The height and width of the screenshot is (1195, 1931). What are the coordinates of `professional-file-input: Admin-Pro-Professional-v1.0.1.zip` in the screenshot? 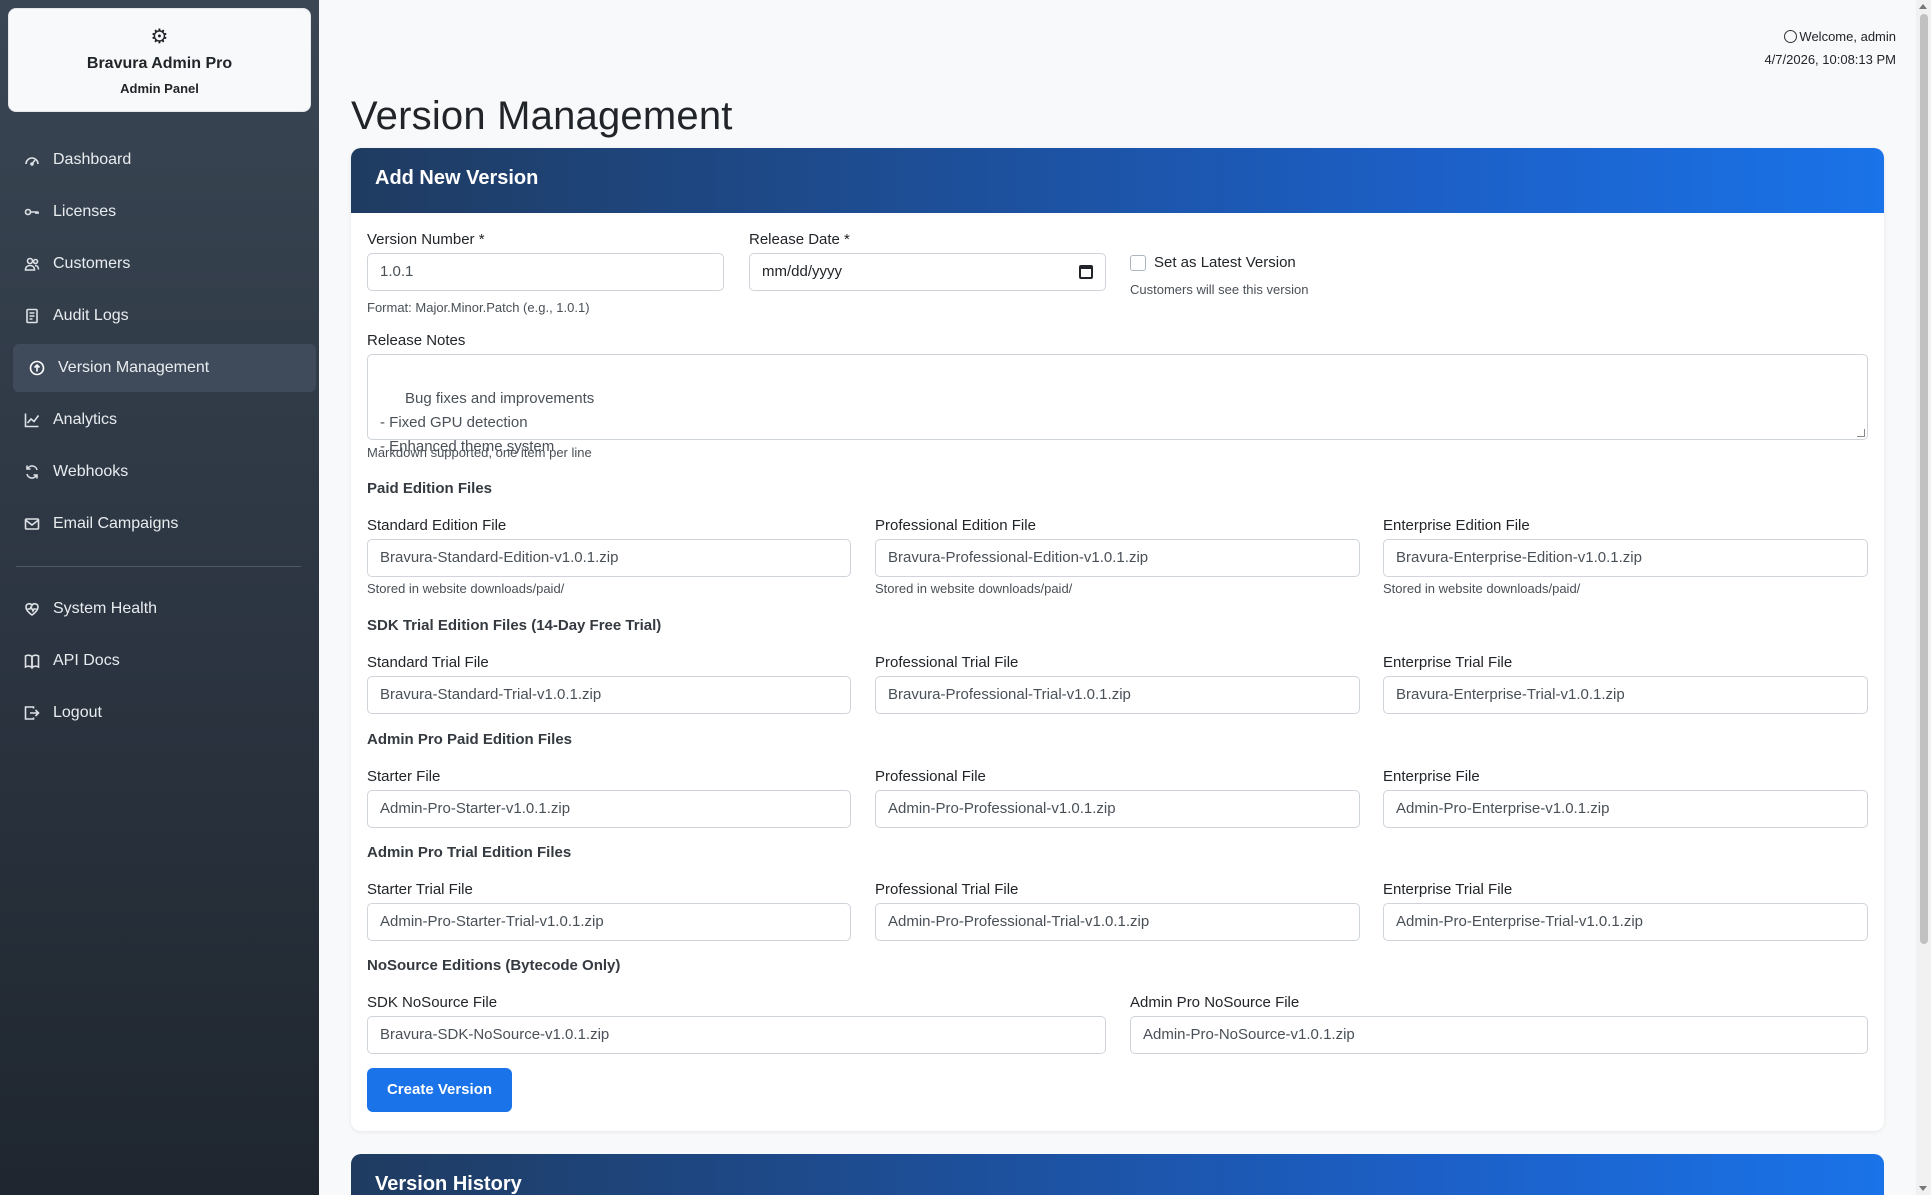 It's located at (1117, 809).